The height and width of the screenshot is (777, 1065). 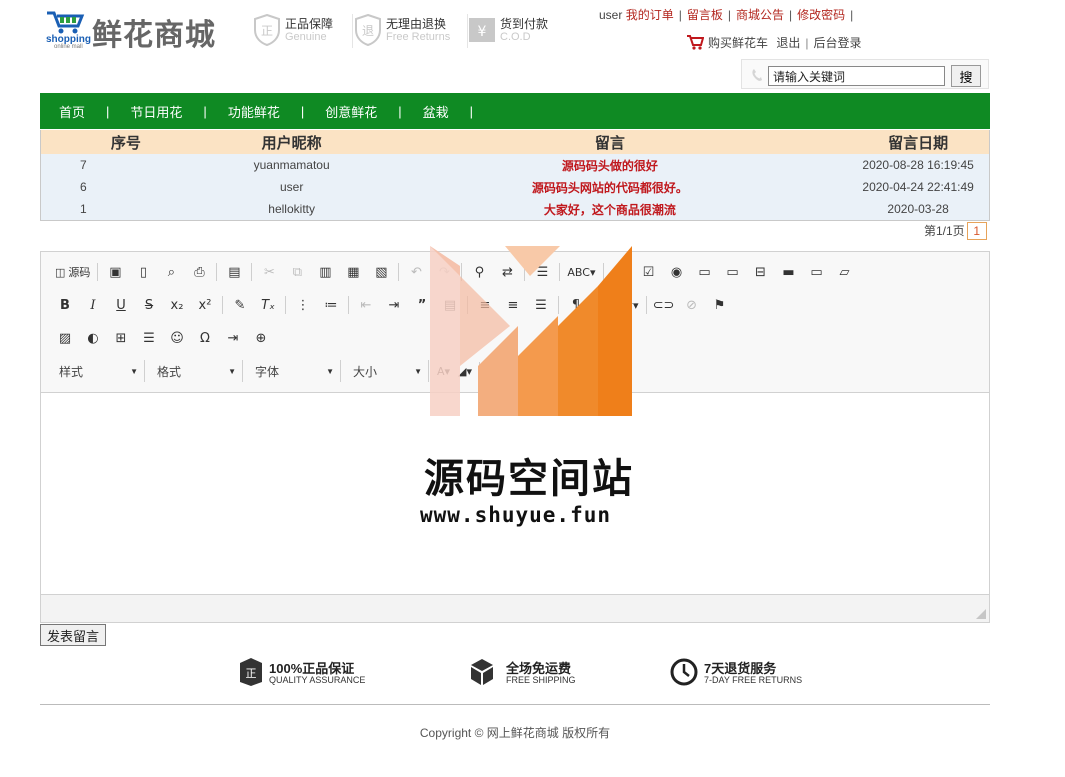 I want to click on submit-message-button: 发表留言, so click(x=73, y=635).